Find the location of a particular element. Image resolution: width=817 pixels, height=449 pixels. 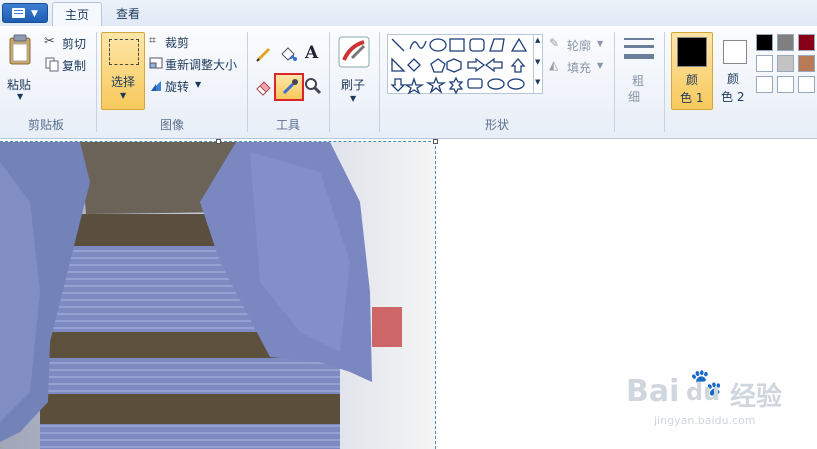

crop-button: ⌗ 裁剪 is located at coordinates (178, 42).